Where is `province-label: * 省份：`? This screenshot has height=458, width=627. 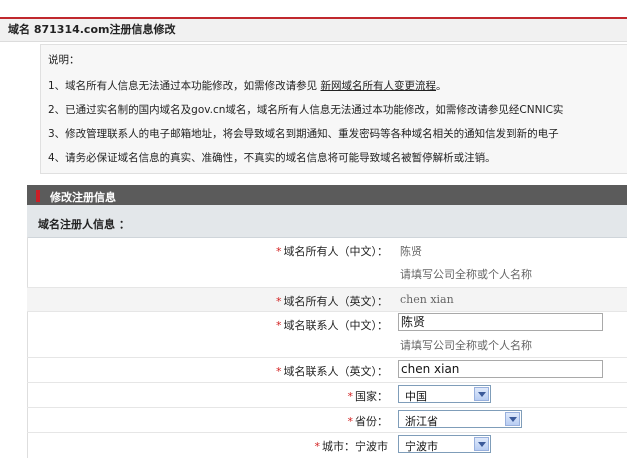 province-label: * 省份： is located at coordinates (368, 421).